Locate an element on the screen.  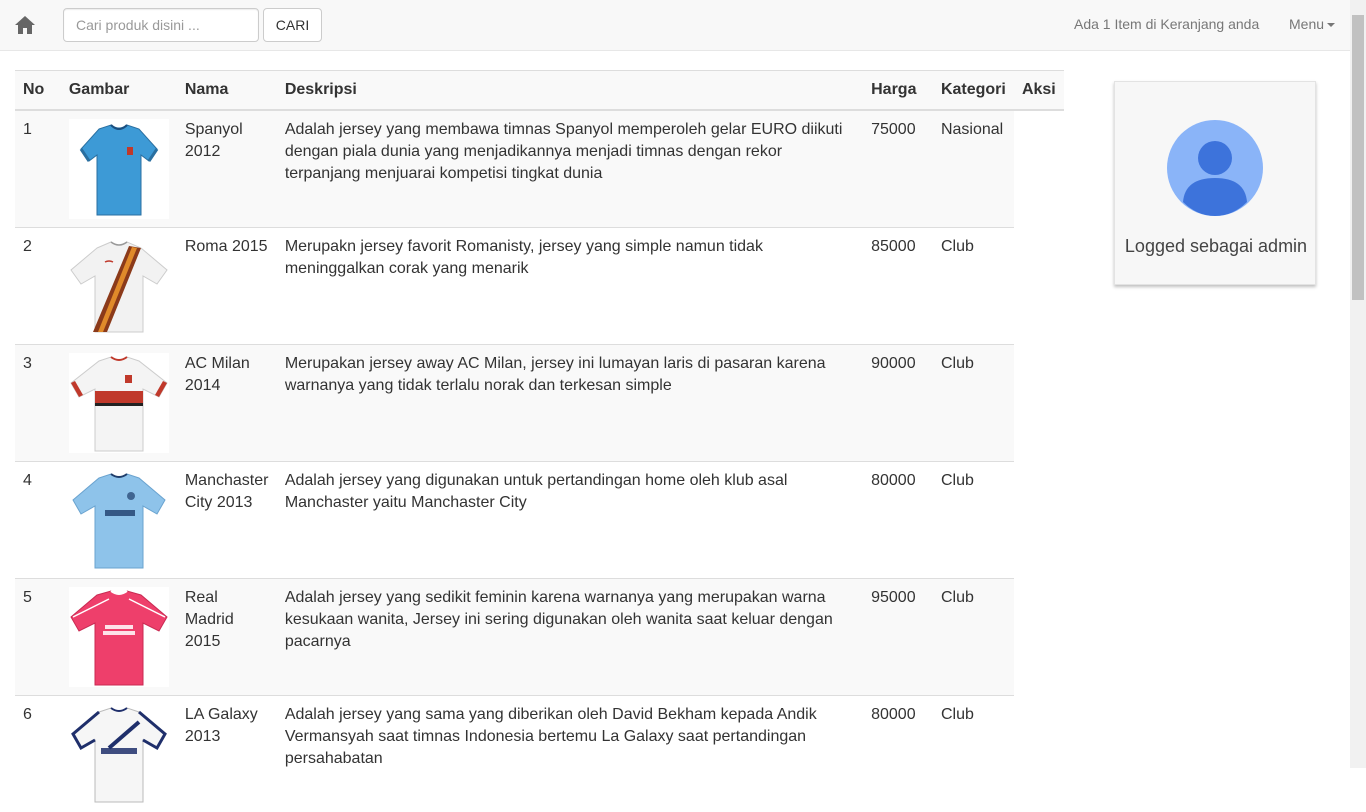
cell-no: 4 is located at coordinates (38, 519).